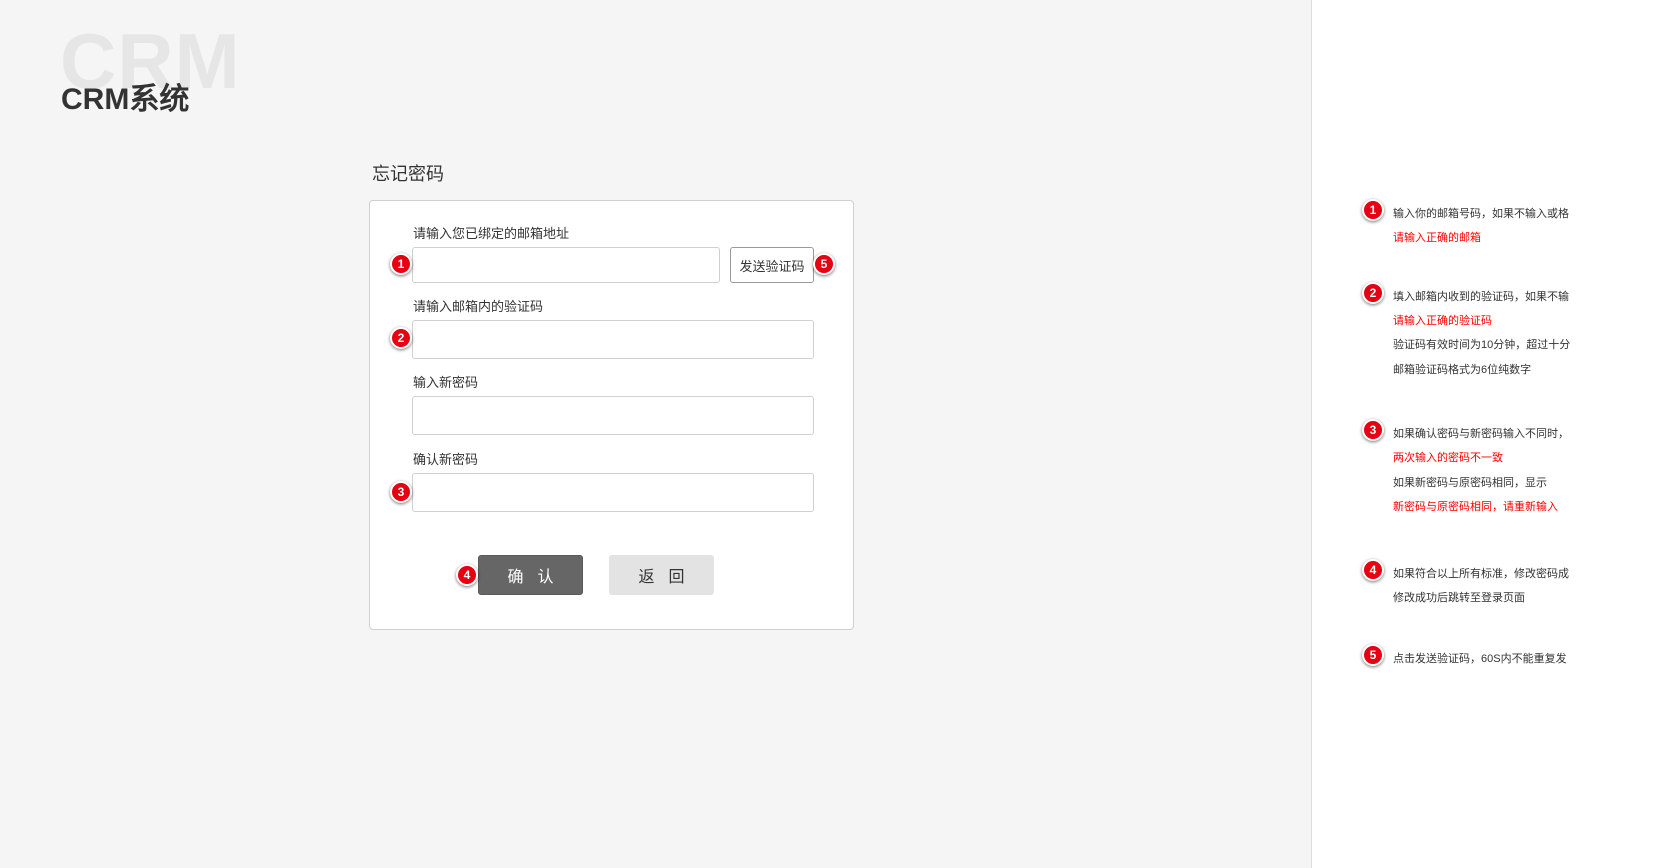  I want to click on note-1-error: 请输入正确的邮箱, so click(1437, 238).